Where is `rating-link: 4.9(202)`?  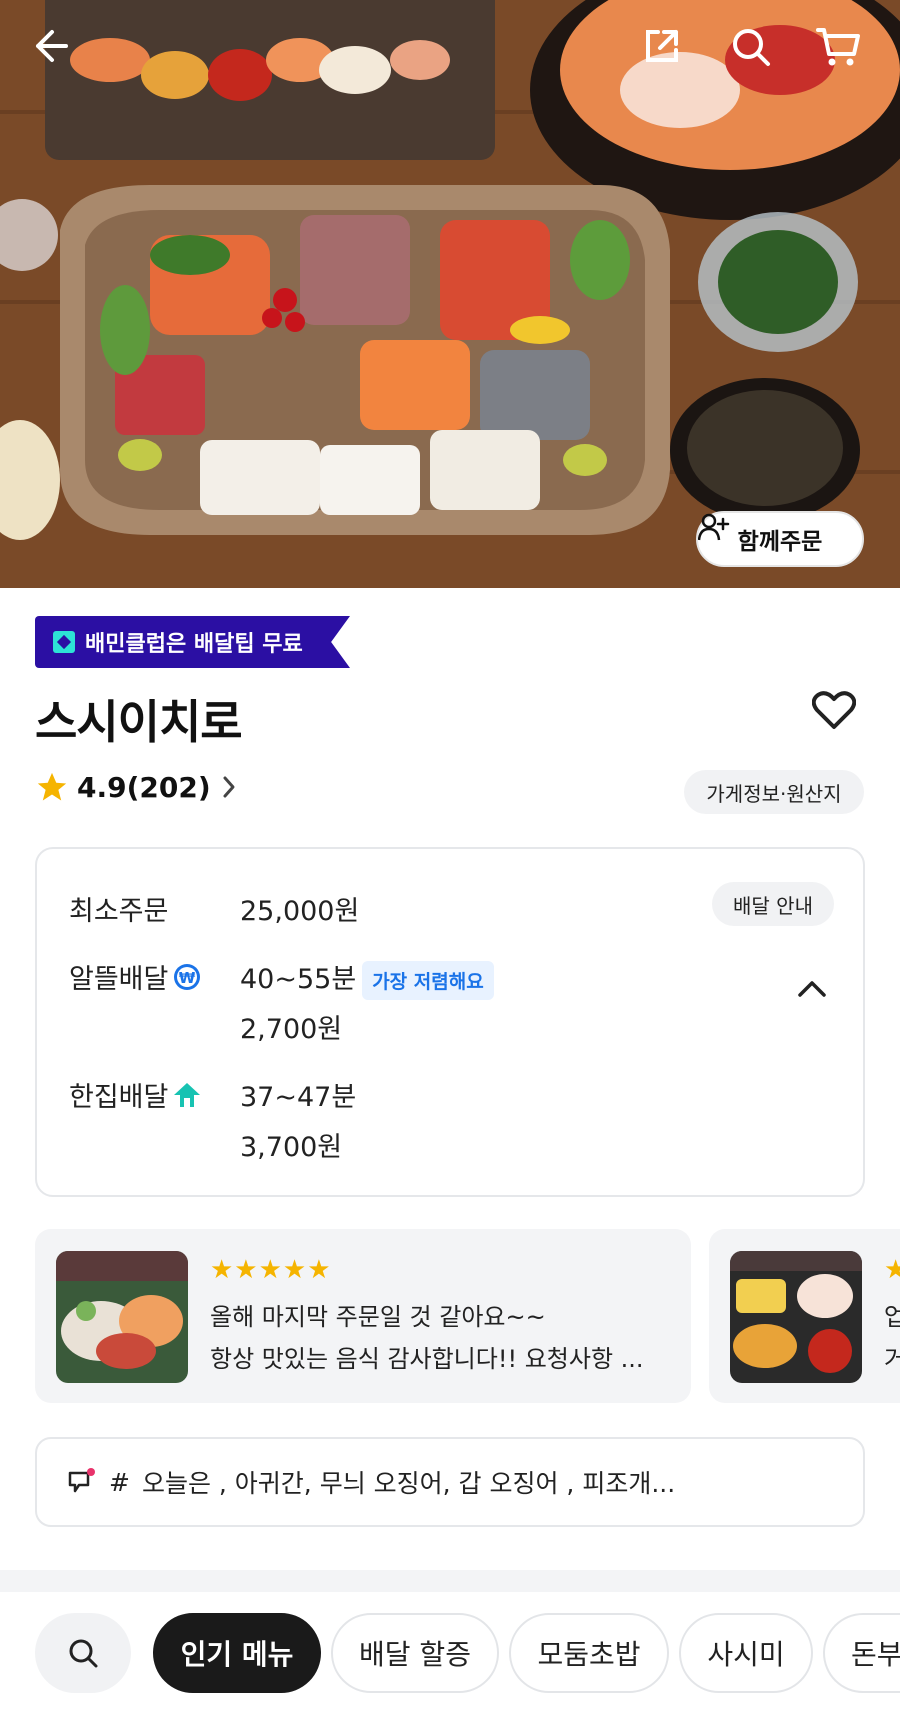
rating-link: 4.9(202) is located at coordinates (137, 787).